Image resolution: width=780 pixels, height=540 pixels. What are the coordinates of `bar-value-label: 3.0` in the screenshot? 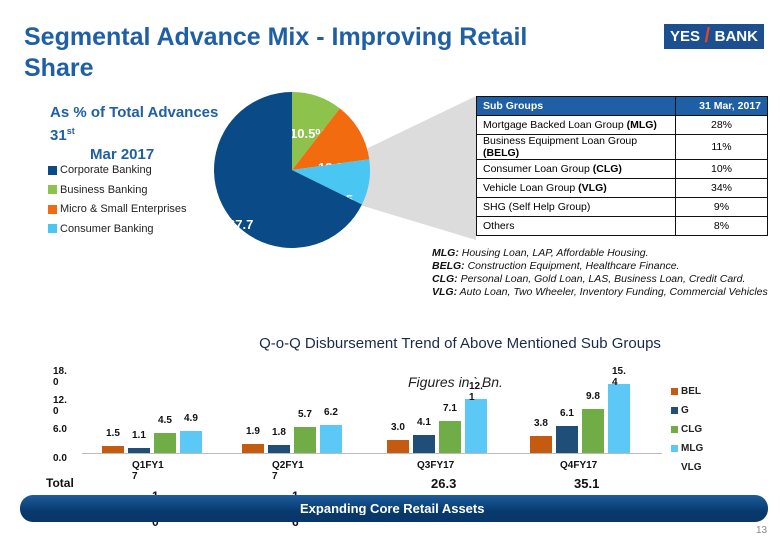 It's located at (398, 427).